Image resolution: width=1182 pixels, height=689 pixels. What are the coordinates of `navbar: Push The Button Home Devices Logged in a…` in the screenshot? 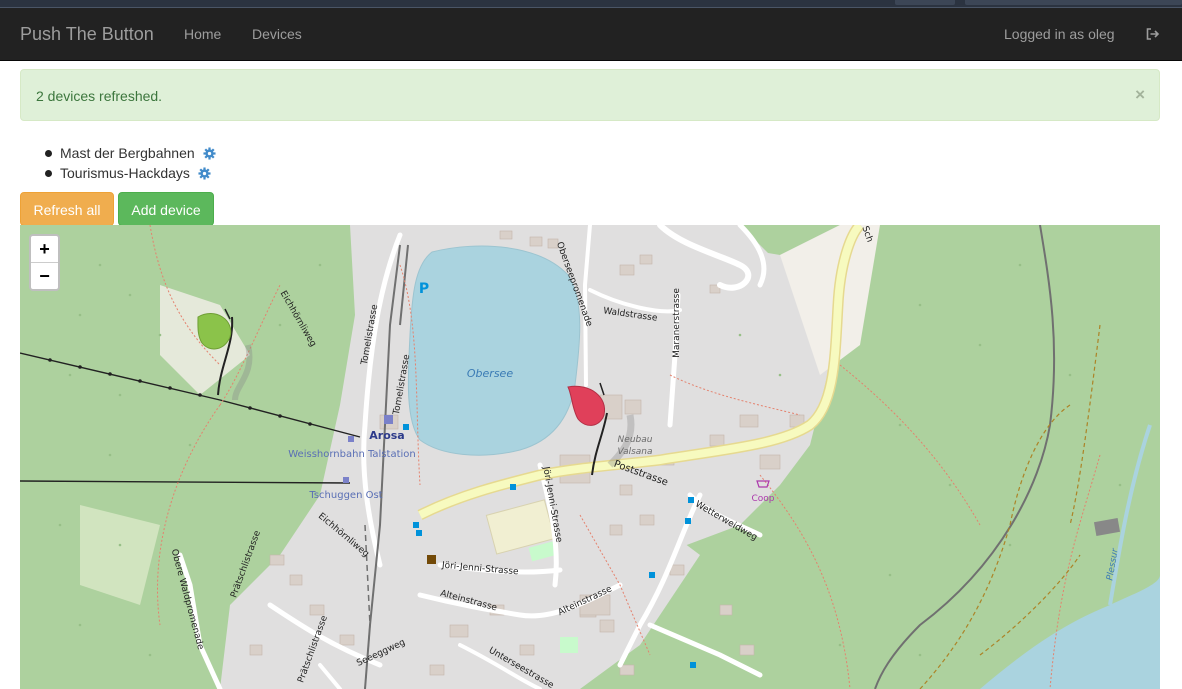 It's located at (591, 34).